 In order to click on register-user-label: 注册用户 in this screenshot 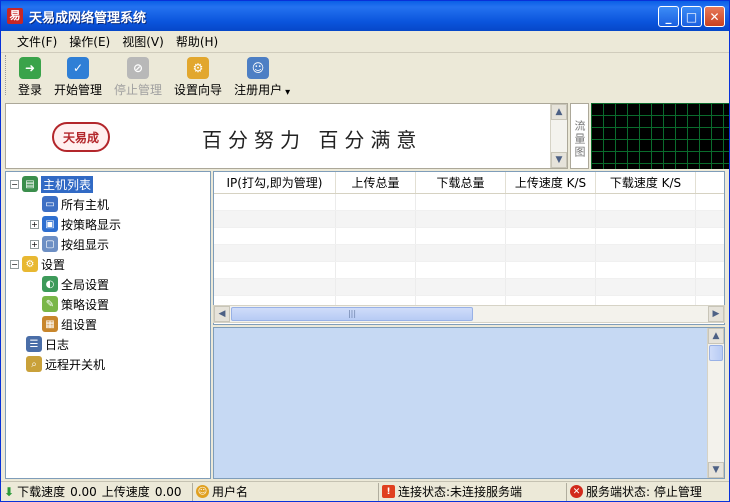, I will do `click(258, 90)`.